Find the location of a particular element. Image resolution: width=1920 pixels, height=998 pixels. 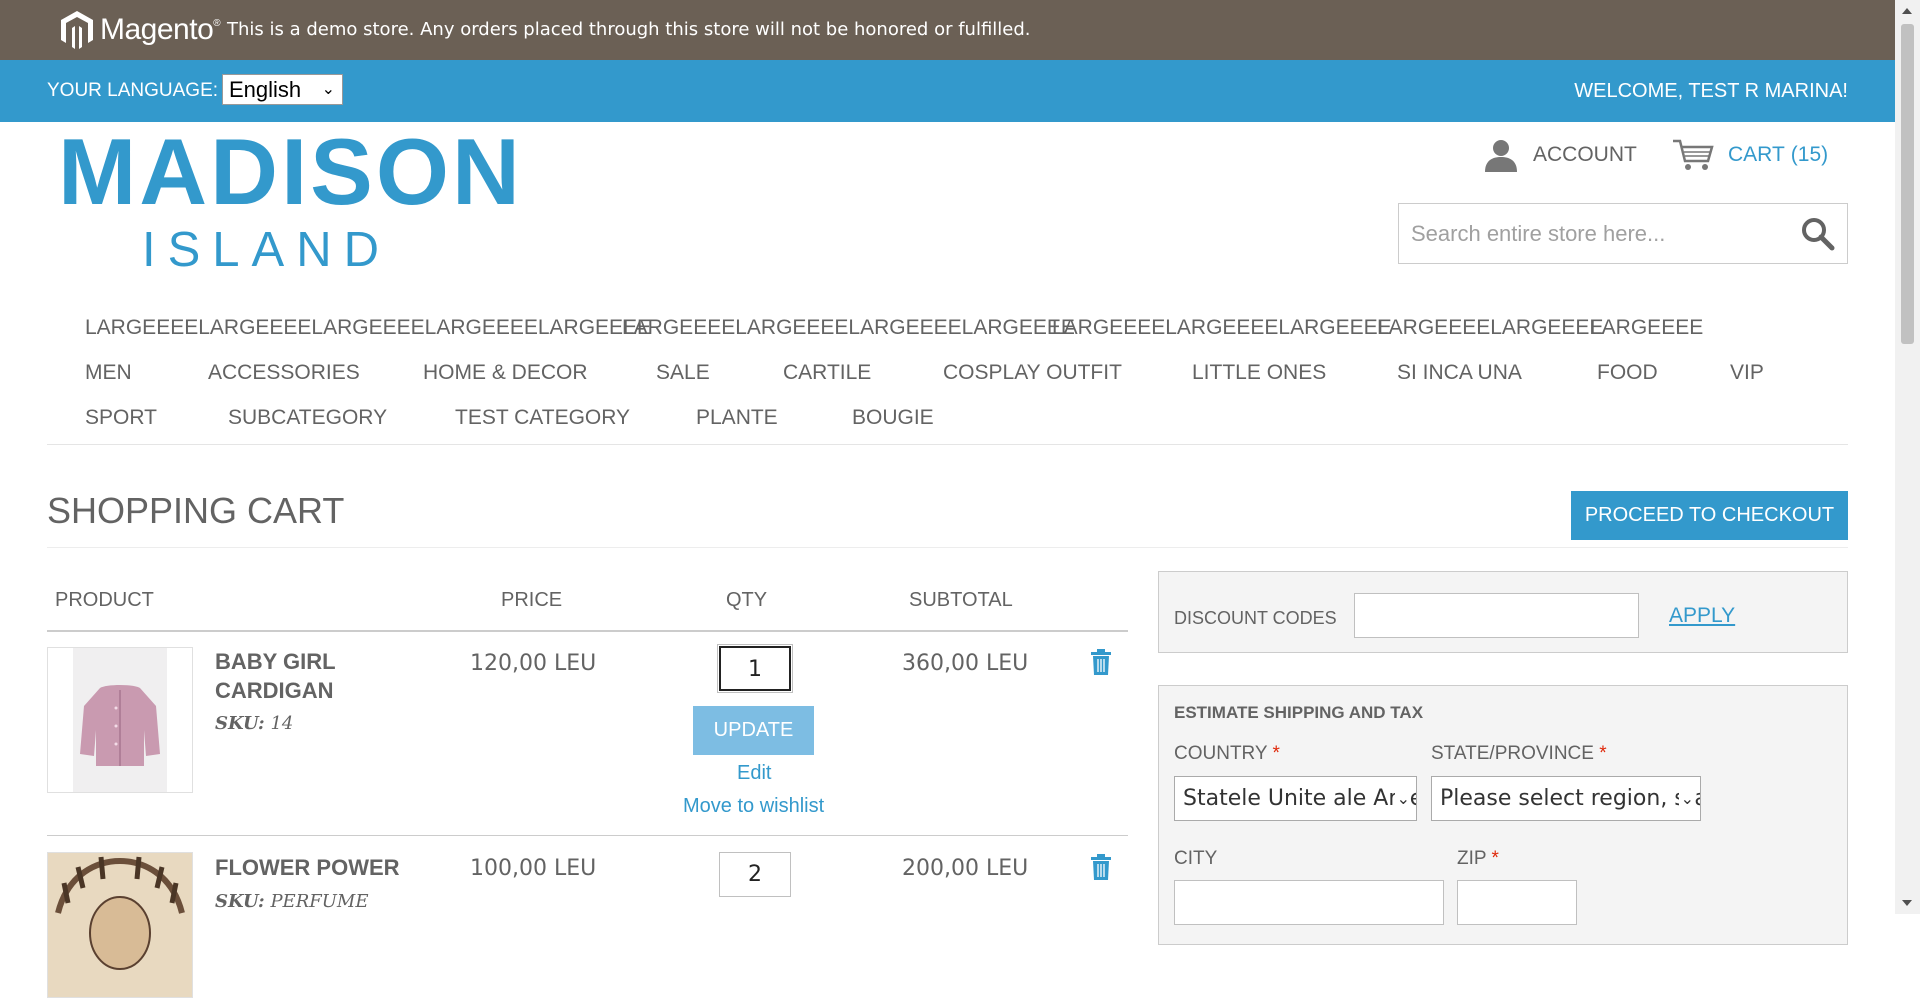

zip-input is located at coordinates (1517, 902).